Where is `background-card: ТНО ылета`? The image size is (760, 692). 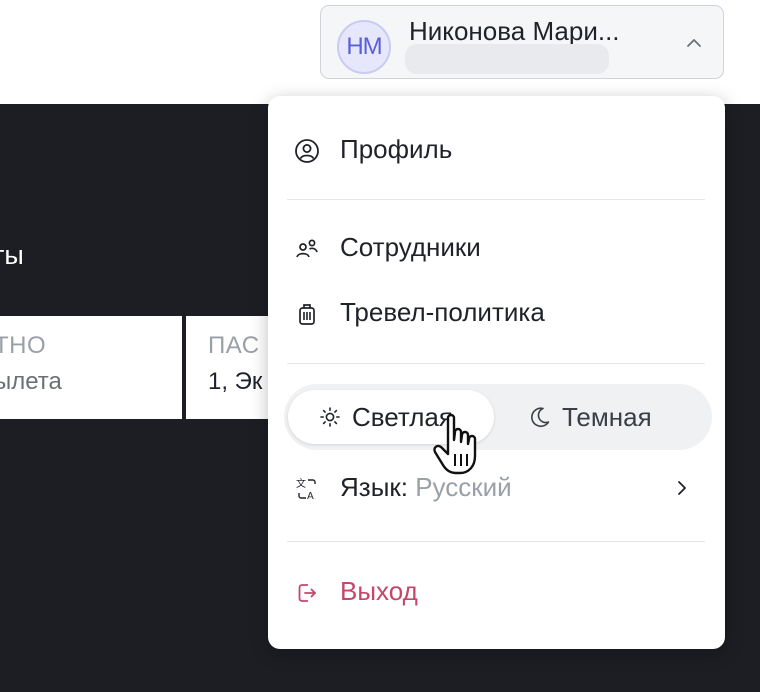
background-card: ТНО ылета is located at coordinates (91, 367).